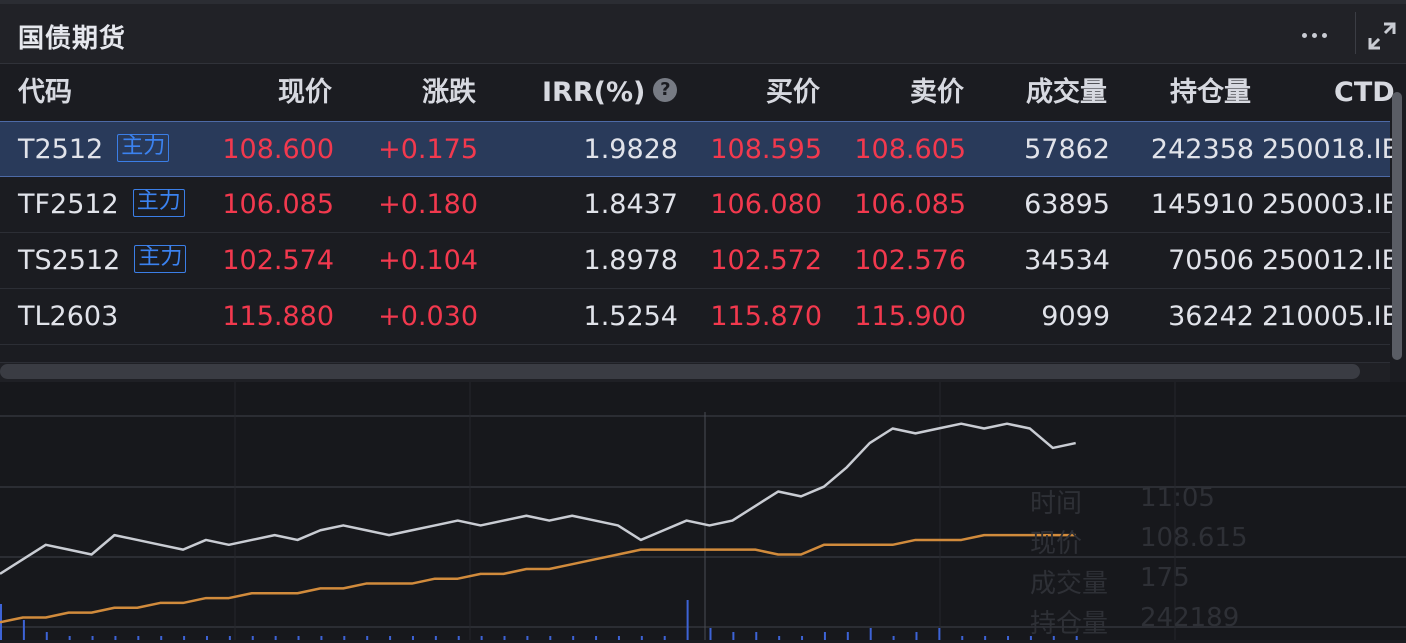  I want to click on vertical-scrollbar, so click(1397, 226).